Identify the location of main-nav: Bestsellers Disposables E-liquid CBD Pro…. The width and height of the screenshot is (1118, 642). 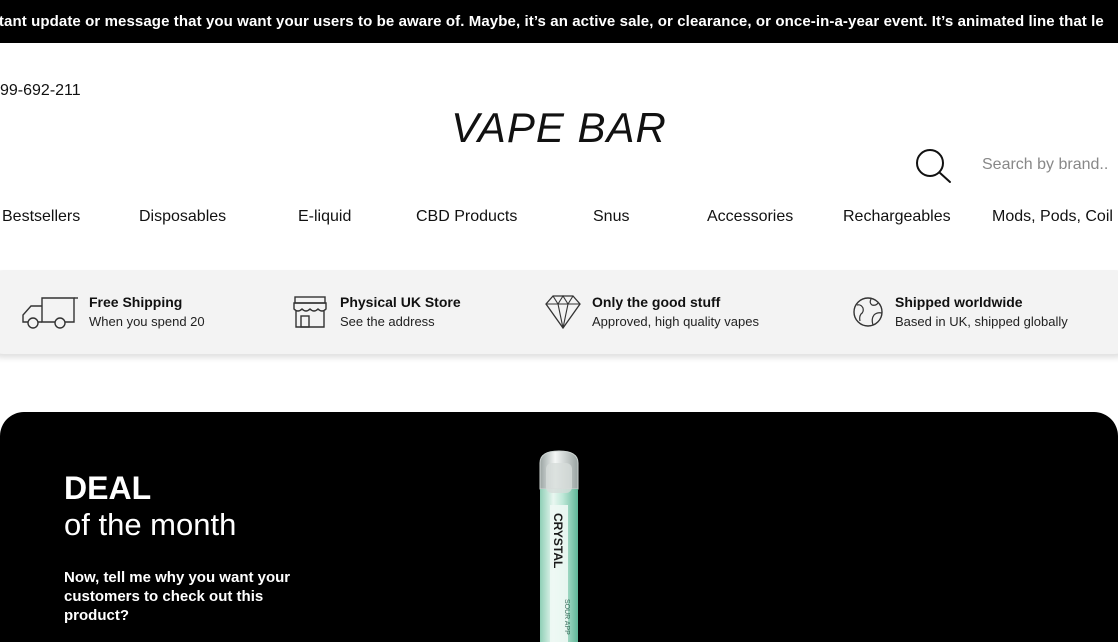
(559, 220).